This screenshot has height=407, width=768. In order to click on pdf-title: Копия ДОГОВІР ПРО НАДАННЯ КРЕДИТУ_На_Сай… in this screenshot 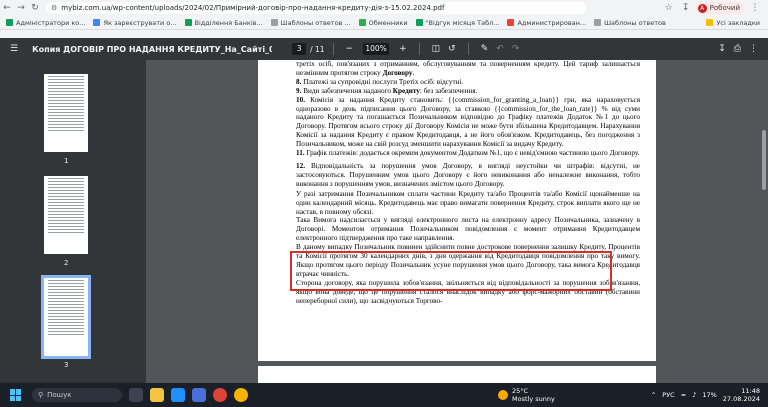, I will do `click(152, 49)`.